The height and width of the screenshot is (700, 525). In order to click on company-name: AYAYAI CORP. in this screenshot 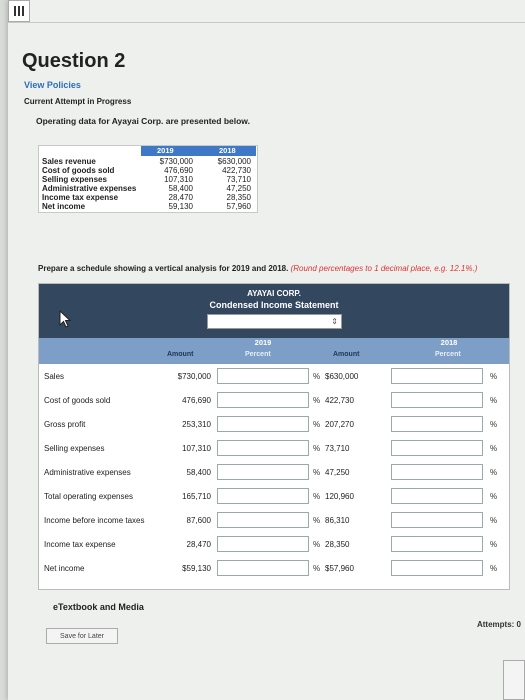, I will do `click(274, 293)`.